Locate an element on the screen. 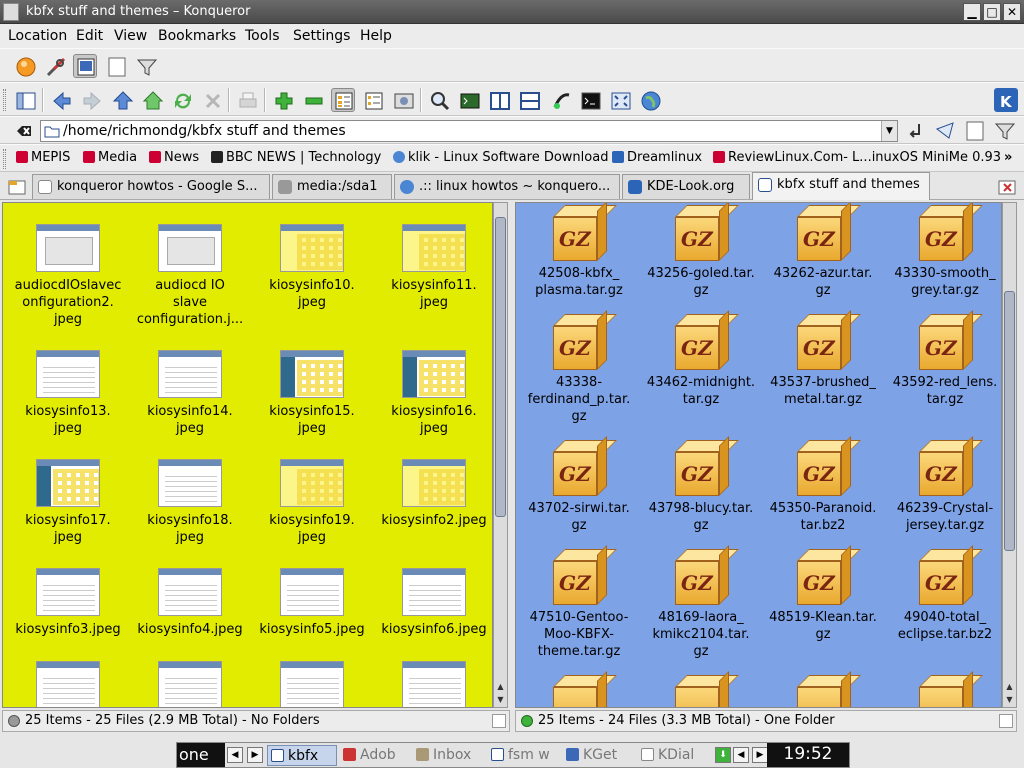  menu-tools: Tools is located at coordinates (262, 36).